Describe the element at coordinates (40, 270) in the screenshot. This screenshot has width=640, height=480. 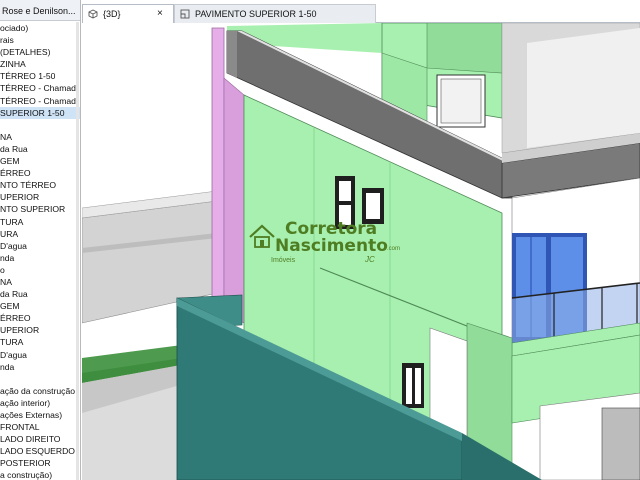
I see `tree-item: o` at that location.